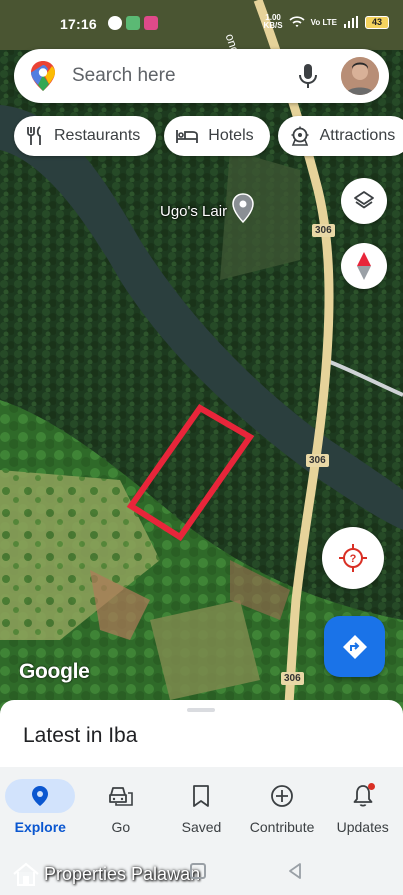 The height and width of the screenshot is (895, 403). What do you see at coordinates (201, 827) in the screenshot?
I see `nav-label: Saved` at bounding box center [201, 827].